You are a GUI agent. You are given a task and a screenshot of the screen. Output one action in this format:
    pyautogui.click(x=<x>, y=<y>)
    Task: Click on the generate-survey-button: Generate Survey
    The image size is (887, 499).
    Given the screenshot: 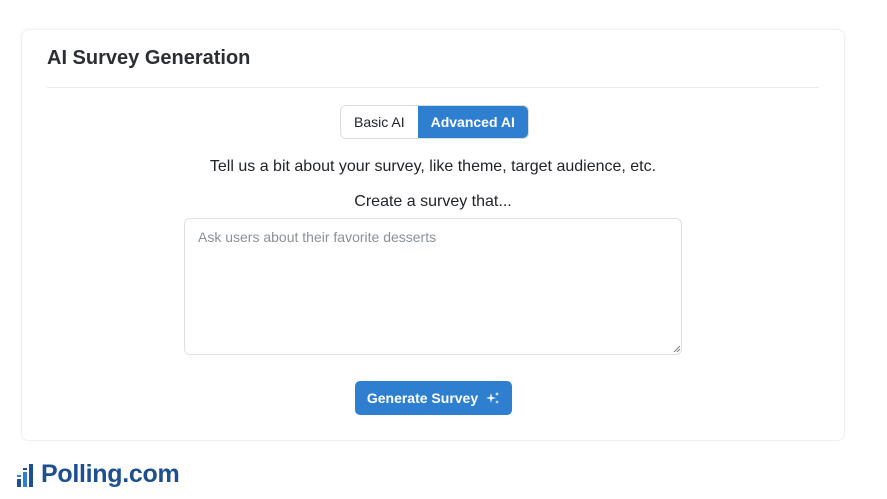 What is the action you would take?
    pyautogui.click(x=433, y=398)
    